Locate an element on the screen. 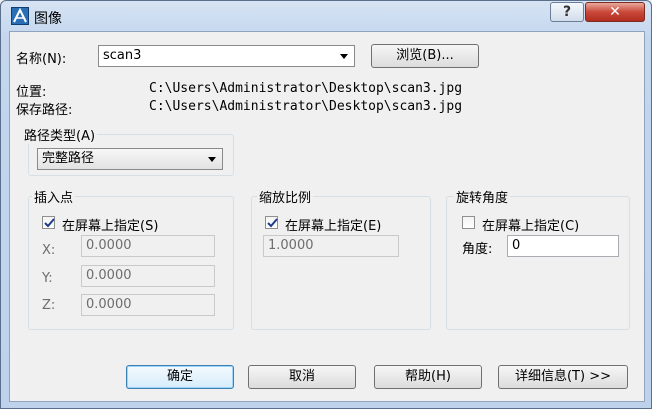  window-title: 图像 is located at coordinates (48, 19).